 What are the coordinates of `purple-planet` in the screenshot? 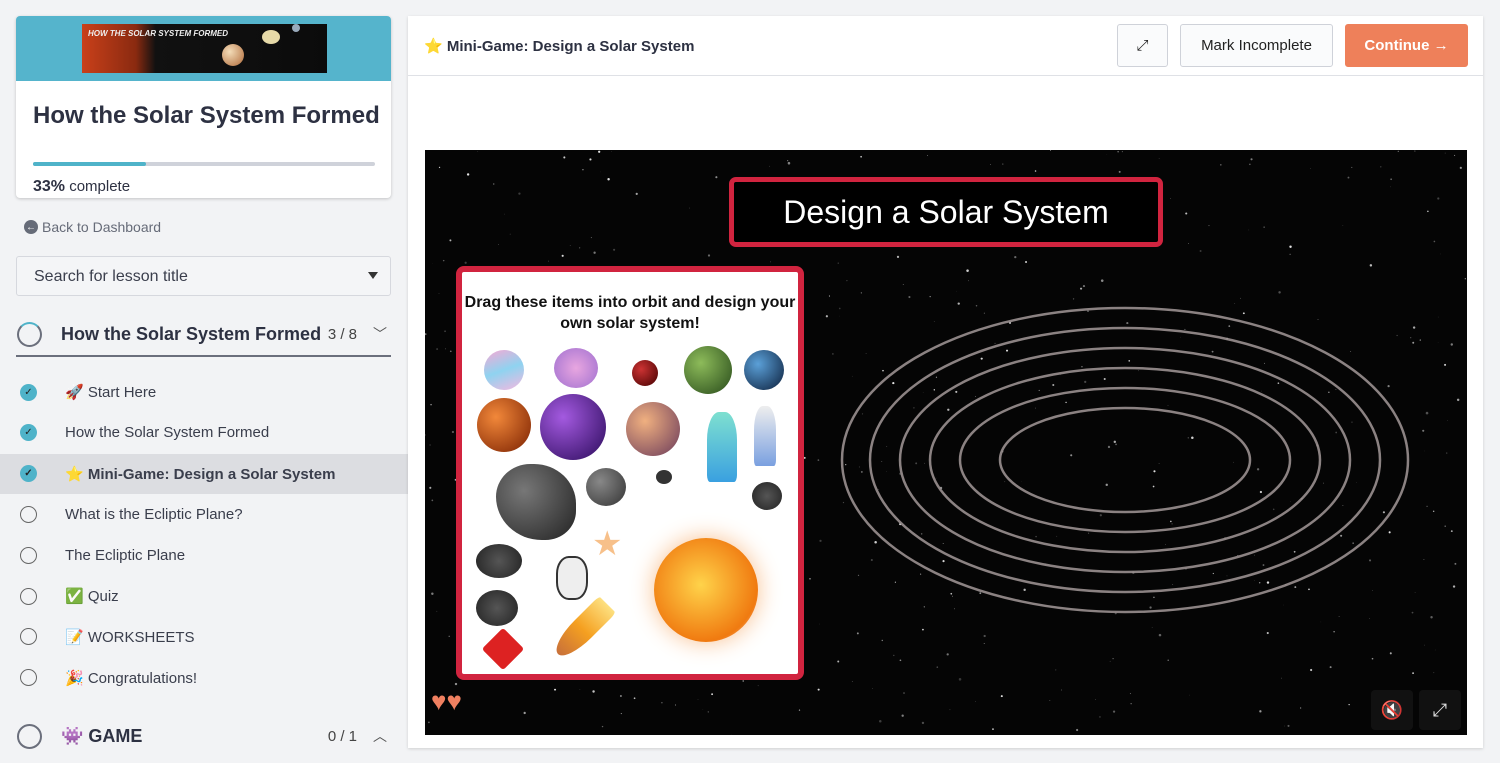 It's located at (573, 427).